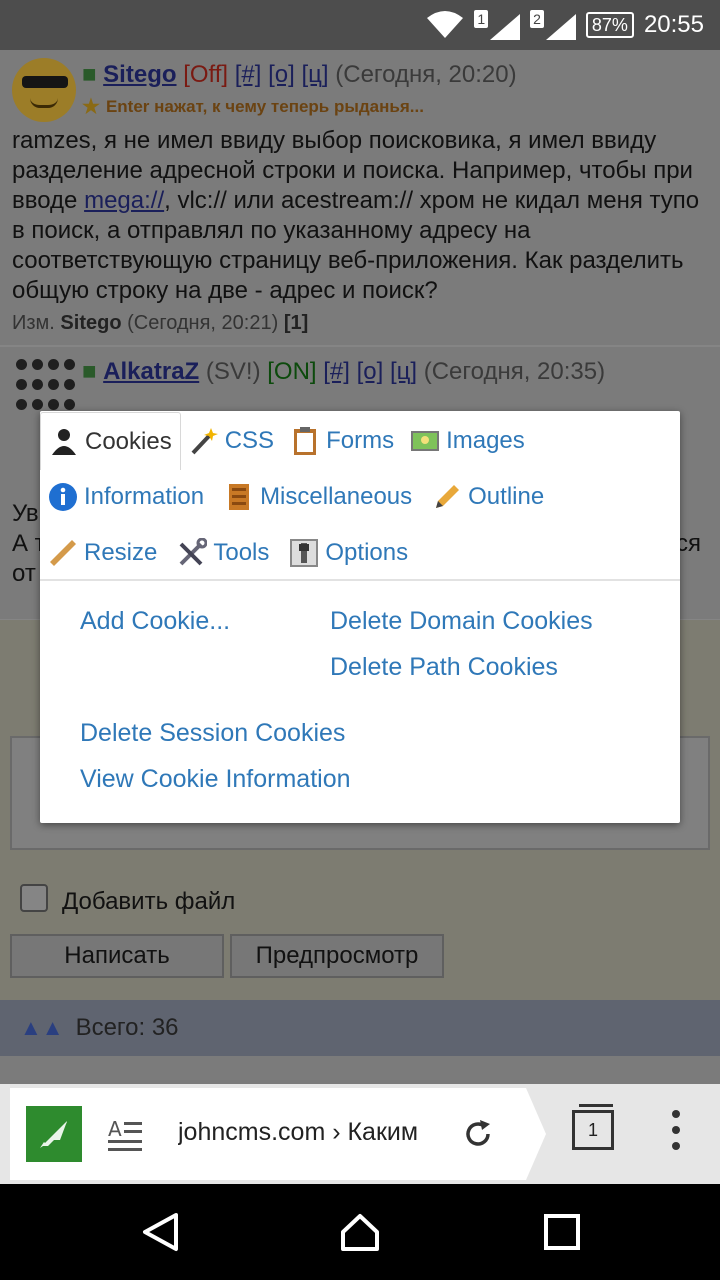 The image size is (720, 1280). Describe the element at coordinates (609, 25) in the screenshot. I see `battery-icon: 87%` at that location.